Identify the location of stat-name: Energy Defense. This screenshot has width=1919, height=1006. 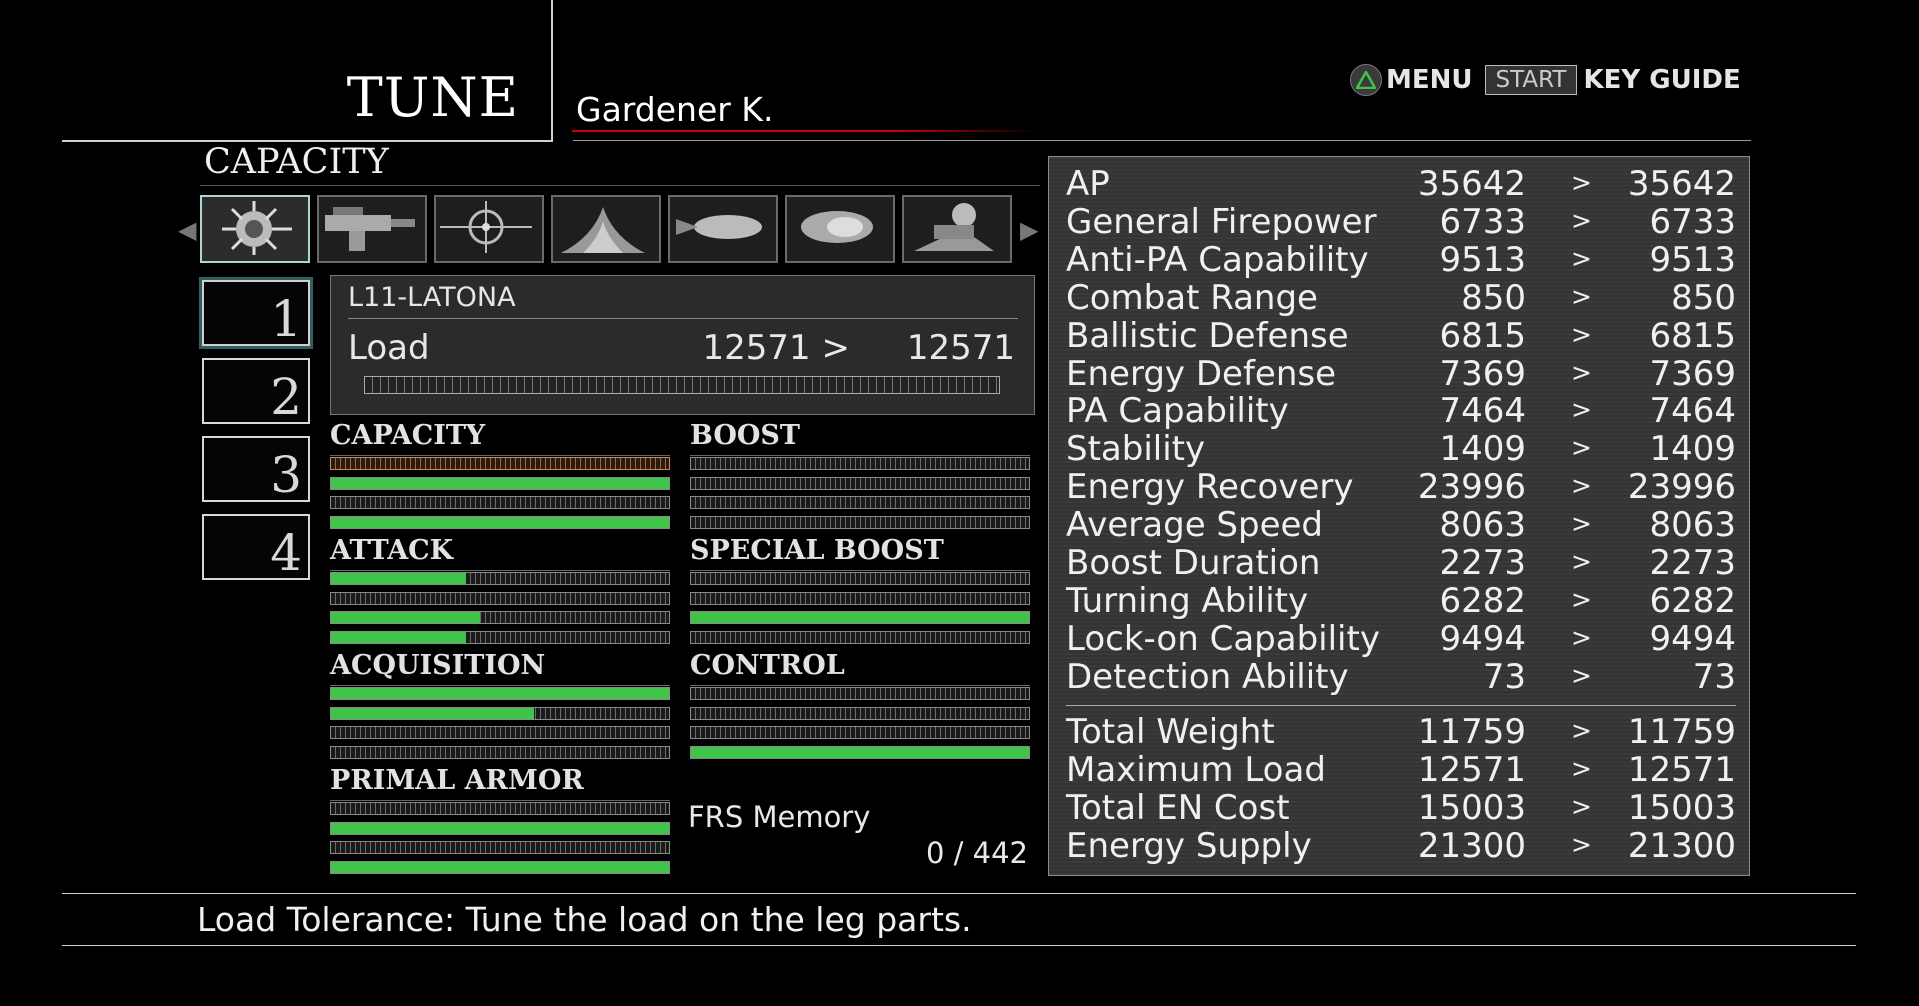
(1201, 373).